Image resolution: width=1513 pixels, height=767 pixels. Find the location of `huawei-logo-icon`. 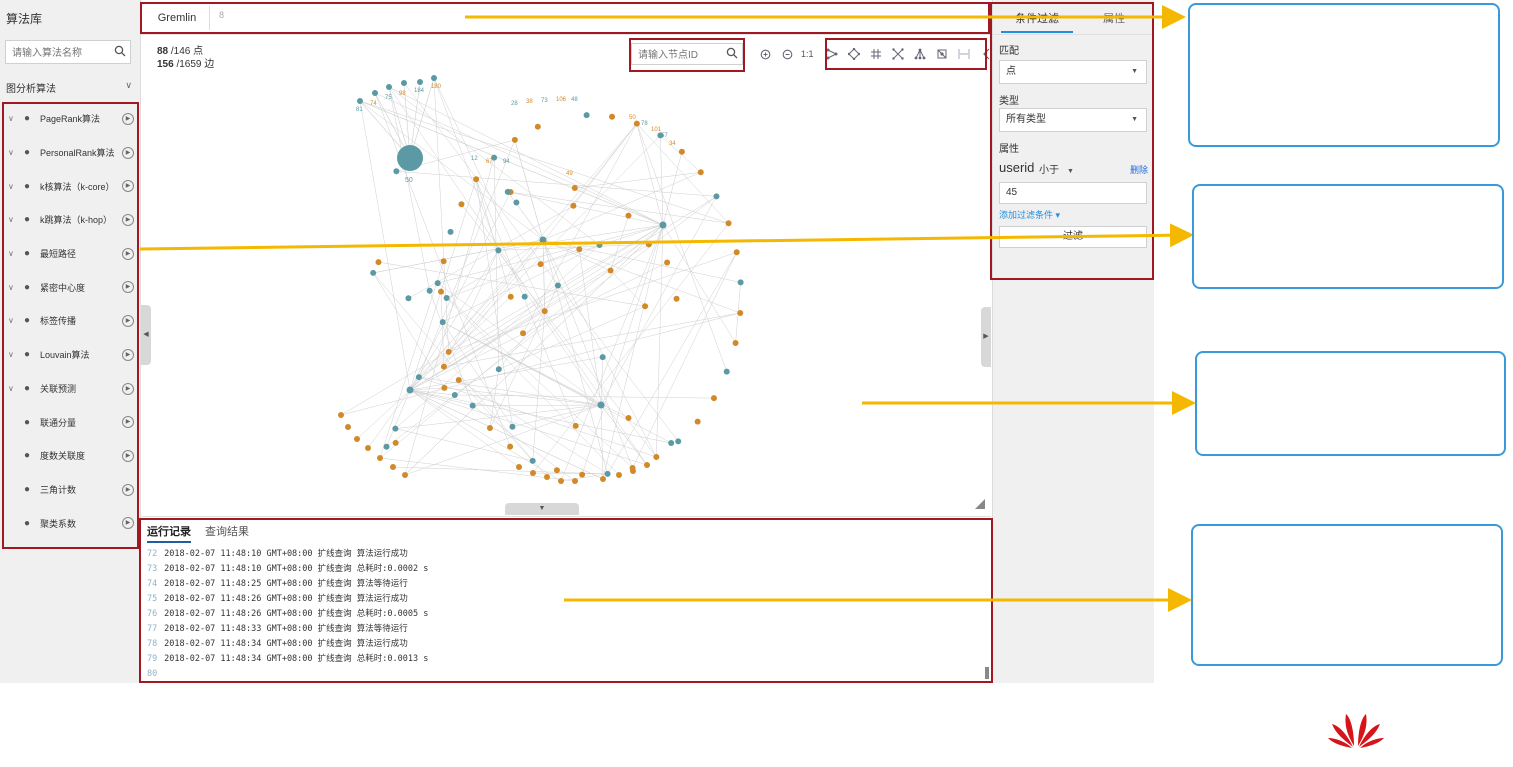

huawei-logo-icon is located at coordinates (1356, 731).